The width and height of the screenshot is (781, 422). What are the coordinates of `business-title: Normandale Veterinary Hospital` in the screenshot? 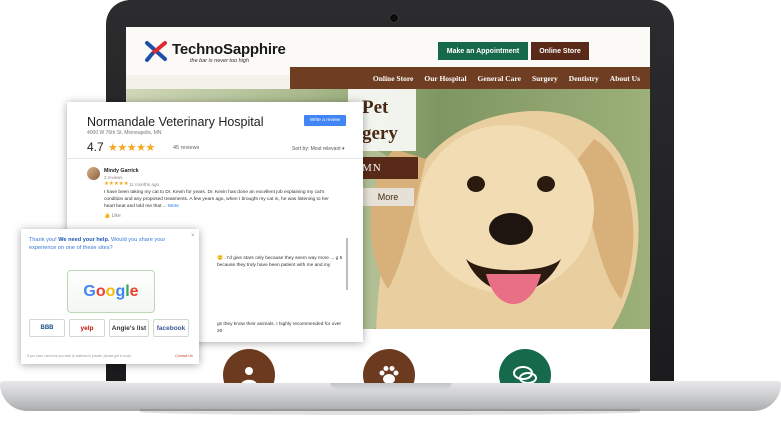 It's located at (175, 122).